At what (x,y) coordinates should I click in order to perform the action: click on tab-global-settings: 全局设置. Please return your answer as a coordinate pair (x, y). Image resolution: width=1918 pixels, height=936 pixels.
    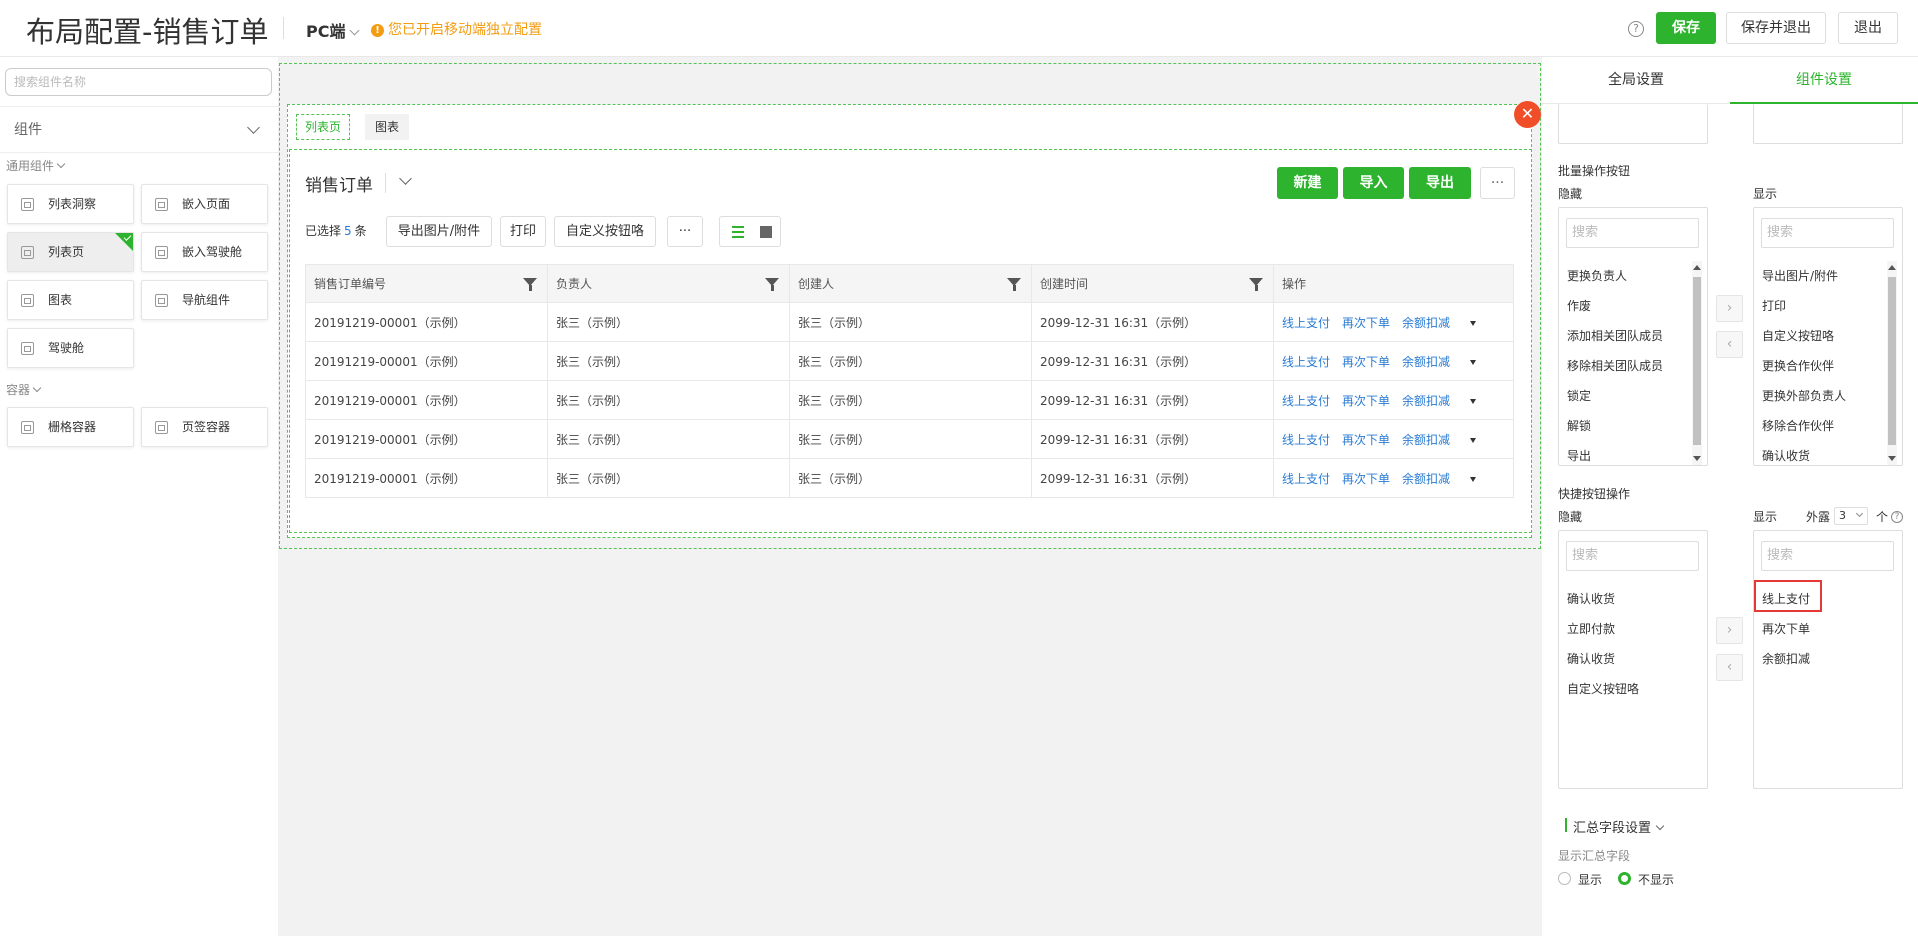
    Looking at the image, I should click on (1636, 80).